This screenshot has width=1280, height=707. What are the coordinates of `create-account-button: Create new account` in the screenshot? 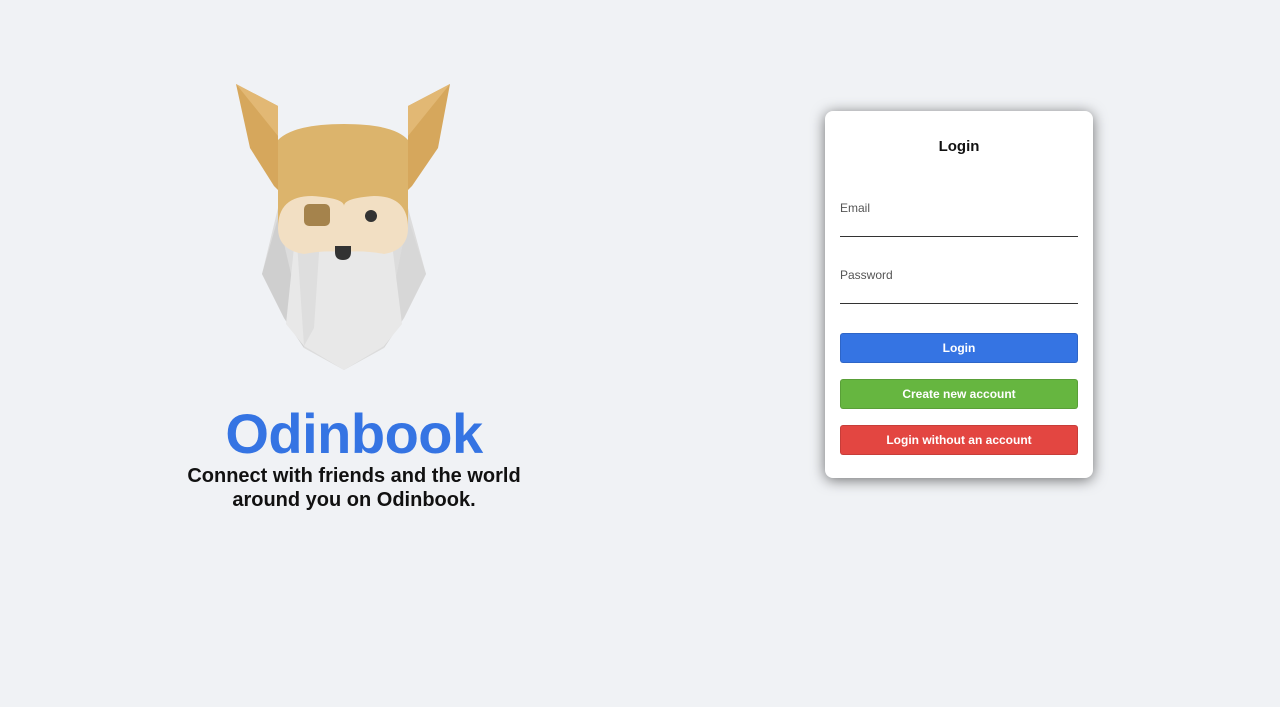 It's located at (959, 394).